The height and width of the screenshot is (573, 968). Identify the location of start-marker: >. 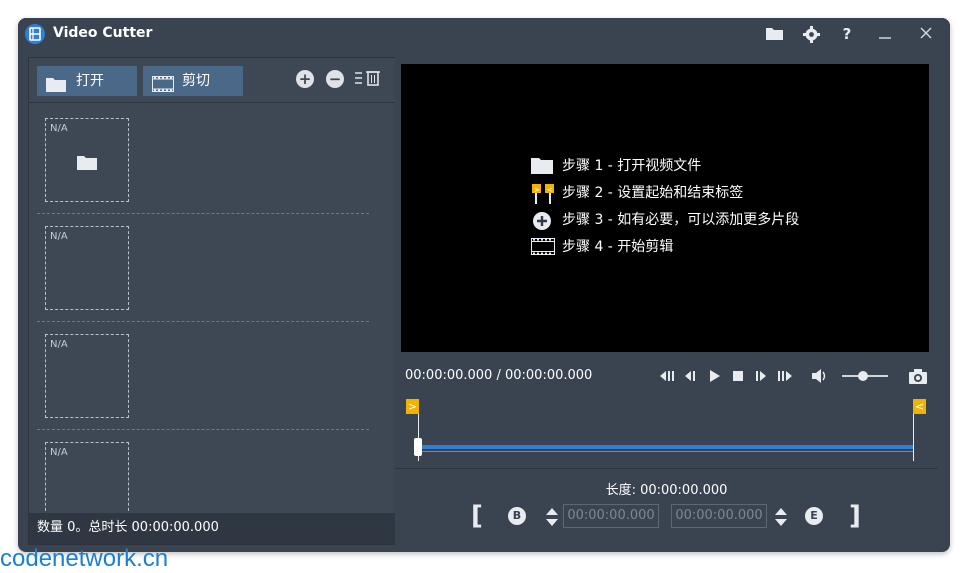
(412, 406).